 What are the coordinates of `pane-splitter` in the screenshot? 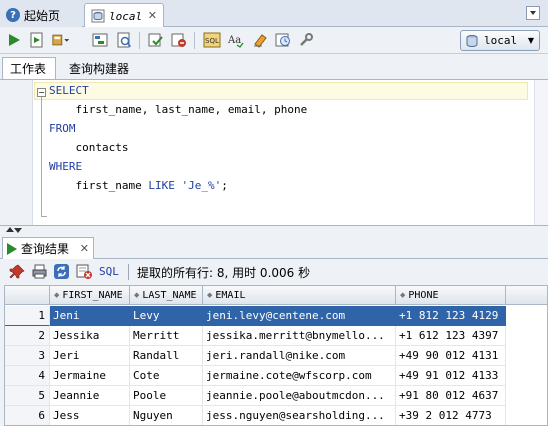 It's located at (274, 230).